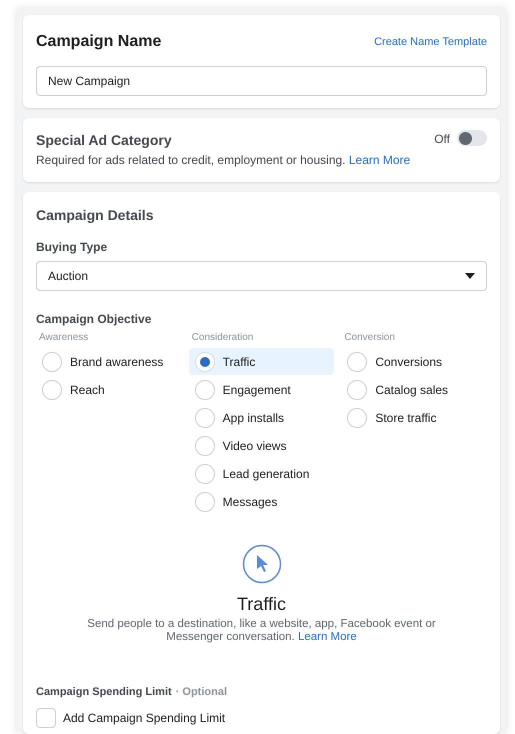 This screenshot has height=734, width=515. What do you see at coordinates (72, 247) in the screenshot?
I see `field-label: Buying Type` at bounding box center [72, 247].